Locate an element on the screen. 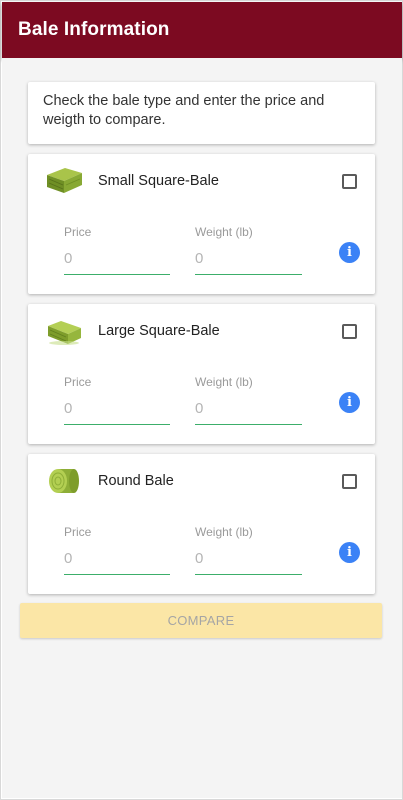  round-bale-icon is located at coordinates (64, 481).